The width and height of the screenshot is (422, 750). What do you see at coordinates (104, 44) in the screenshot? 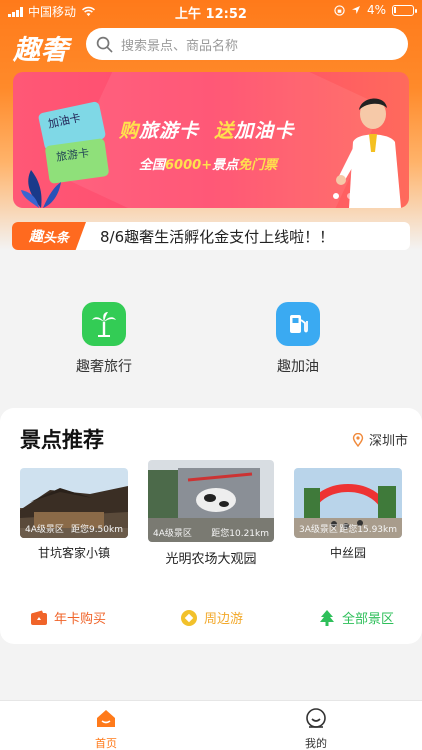
I see `search-icon` at bounding box center [104, 44].